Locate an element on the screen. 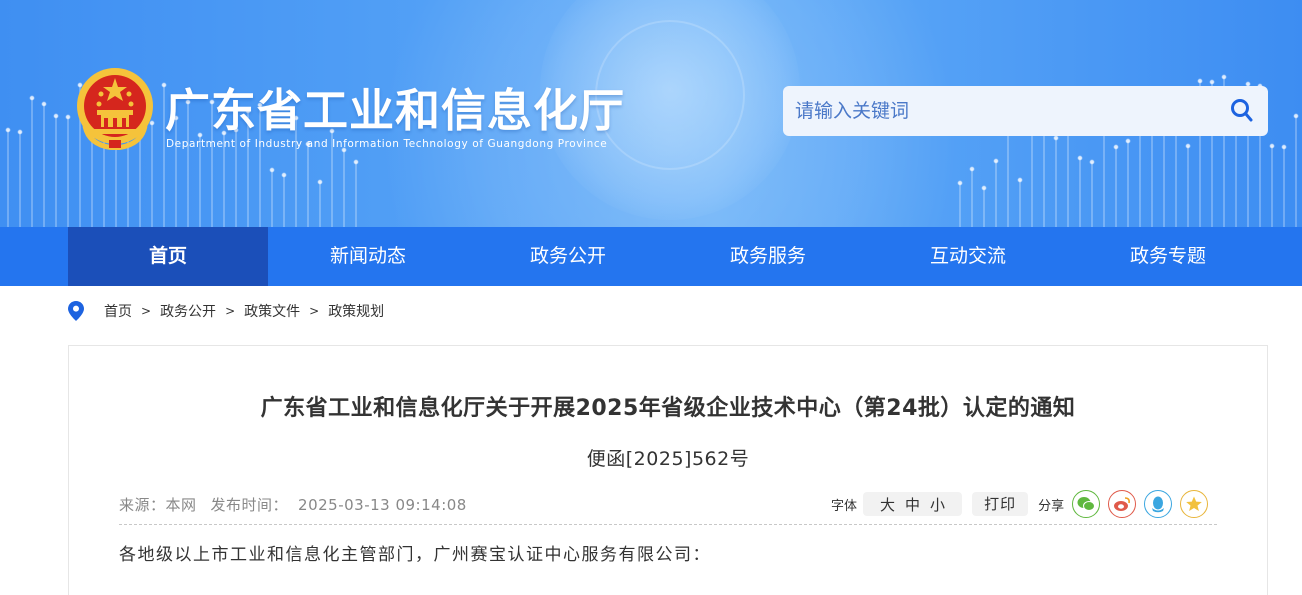 This screenshot has width=1302, height=595. publish-time-label: 发布时间： is located at coordinates (249, 505).